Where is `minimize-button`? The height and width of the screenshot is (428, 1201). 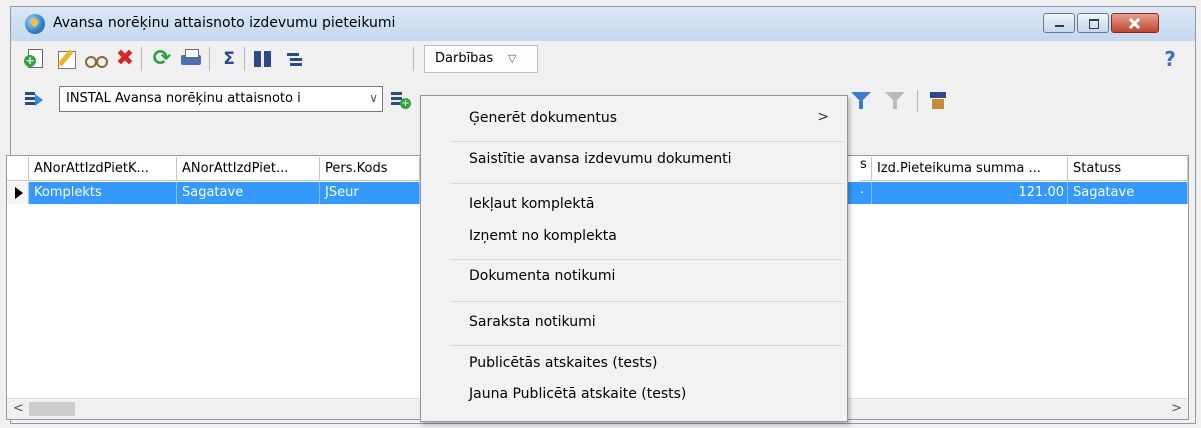 minimize-button is located at coordinates (1059, 23).